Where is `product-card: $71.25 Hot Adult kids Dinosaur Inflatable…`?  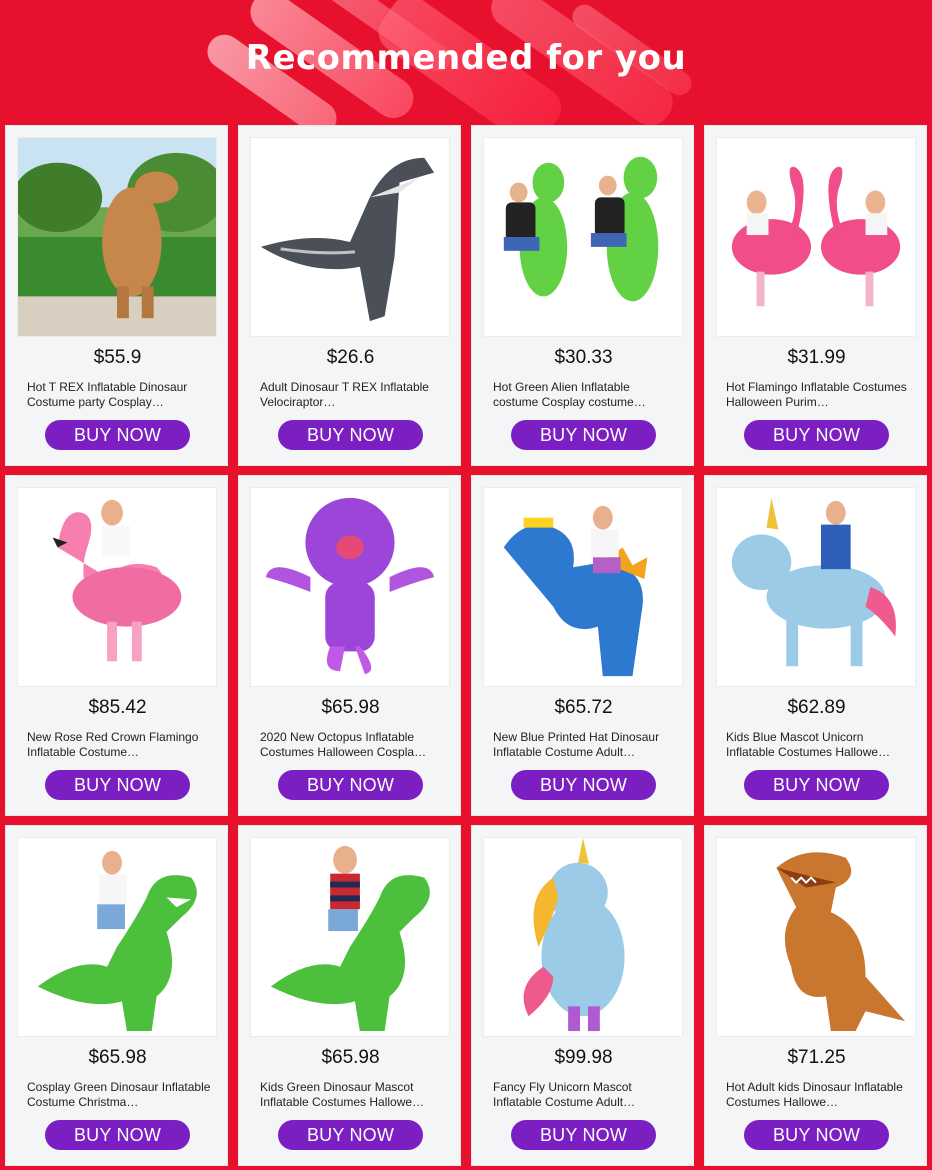
product-card: $71.25 Hot Adult kids Dinosaur Inflatable… is located at coordinates (815, 995).